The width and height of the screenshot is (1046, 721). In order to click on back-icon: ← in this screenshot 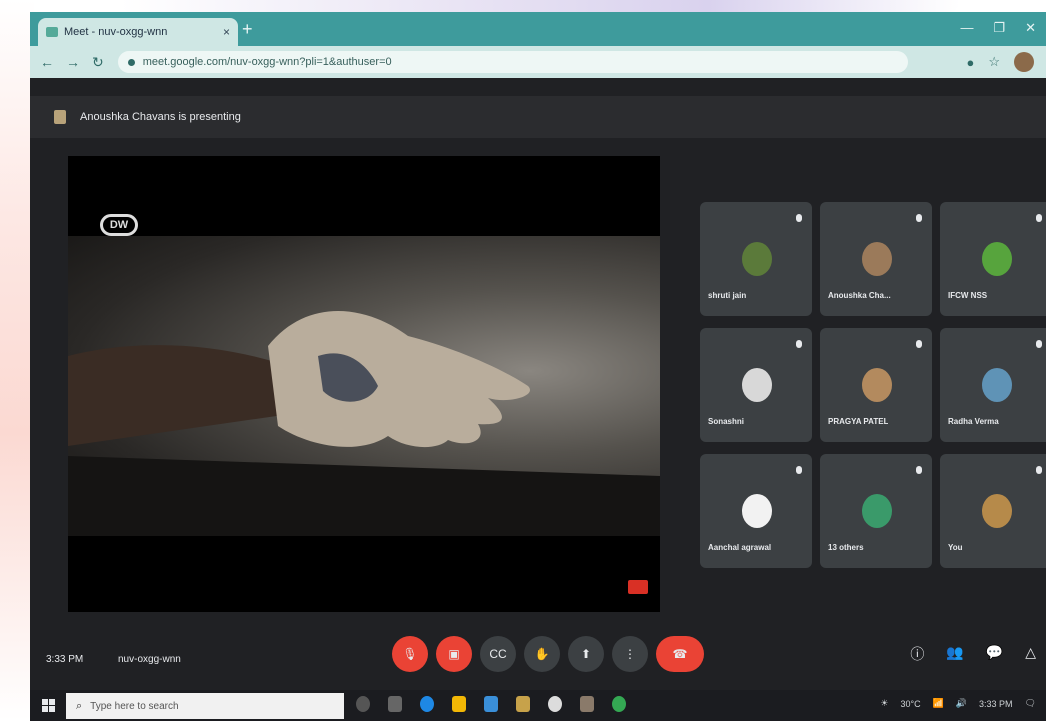, I will do `click(47, 62)`.